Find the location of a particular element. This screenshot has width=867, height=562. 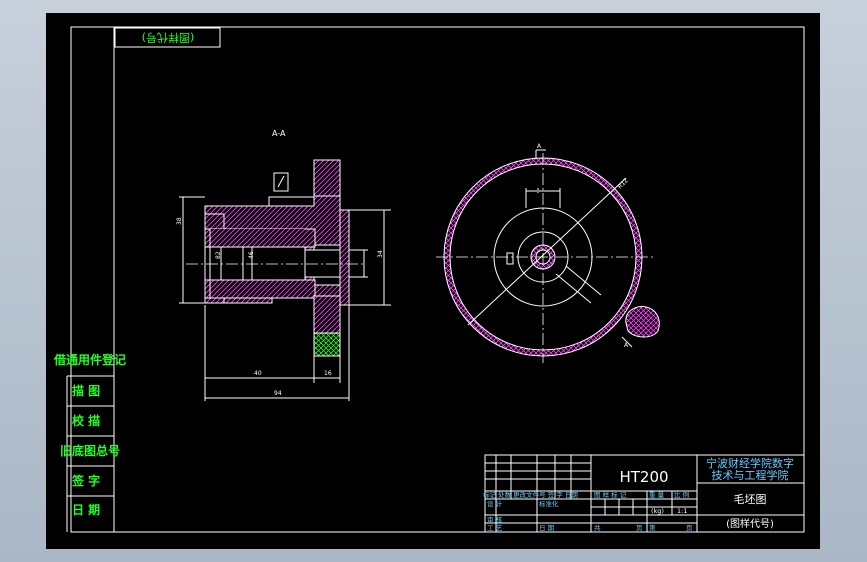

side-row-1: 校 描 is located at coordinates (86, 420).